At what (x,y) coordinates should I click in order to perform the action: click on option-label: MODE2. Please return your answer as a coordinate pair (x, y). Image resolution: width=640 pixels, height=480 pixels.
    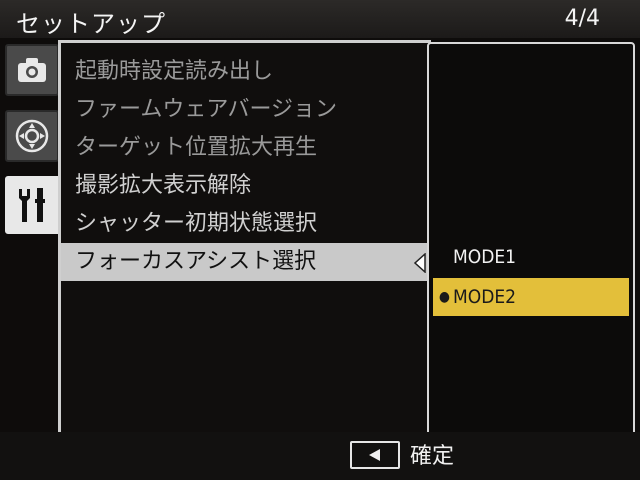
    Looking at the image, I should click on (485, 297).